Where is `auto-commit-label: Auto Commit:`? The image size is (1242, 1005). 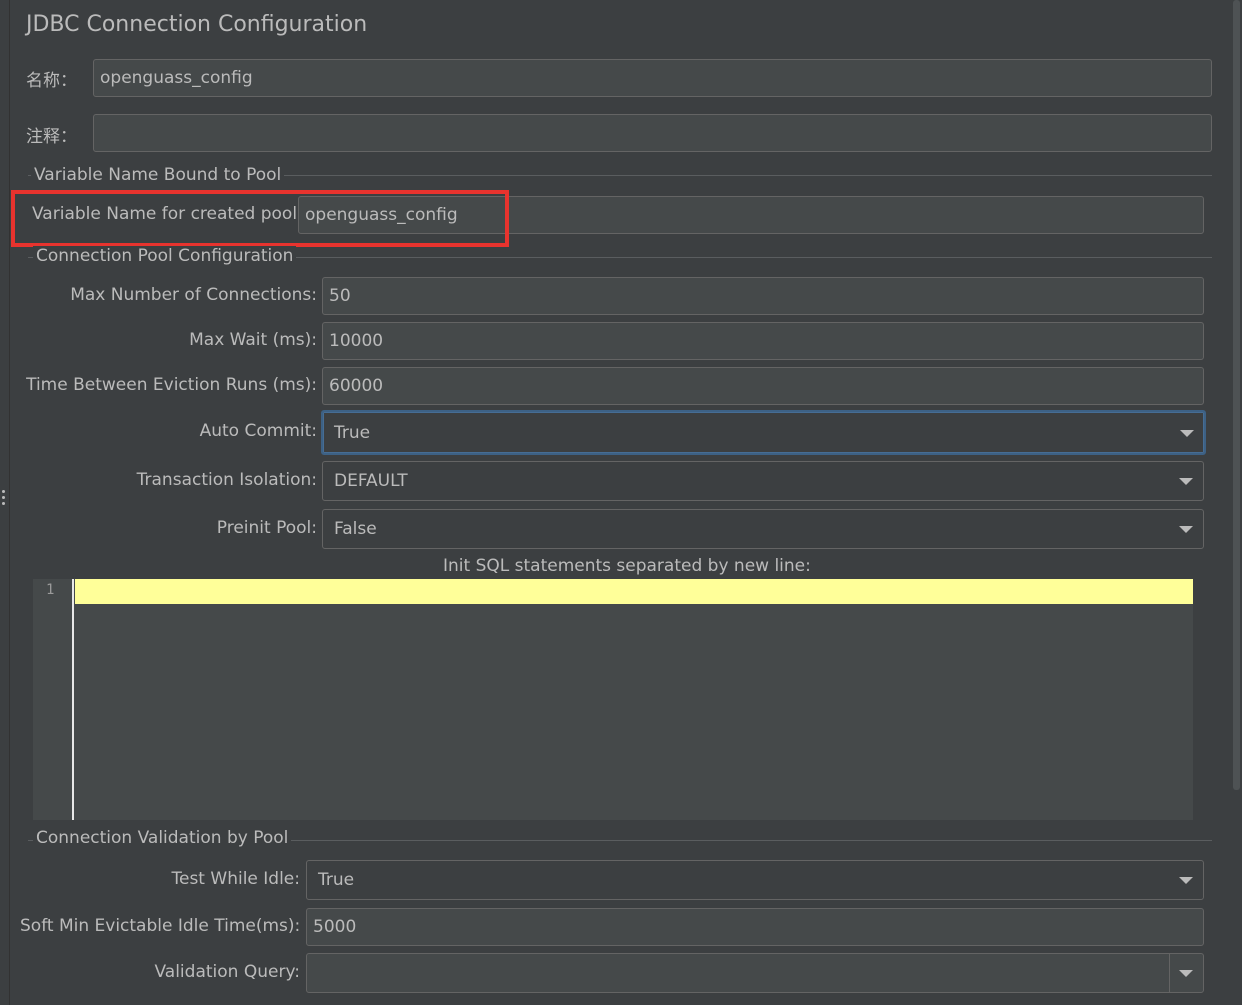
auto-commit-label: Auto Commit: is located at coordinates (258, 431).